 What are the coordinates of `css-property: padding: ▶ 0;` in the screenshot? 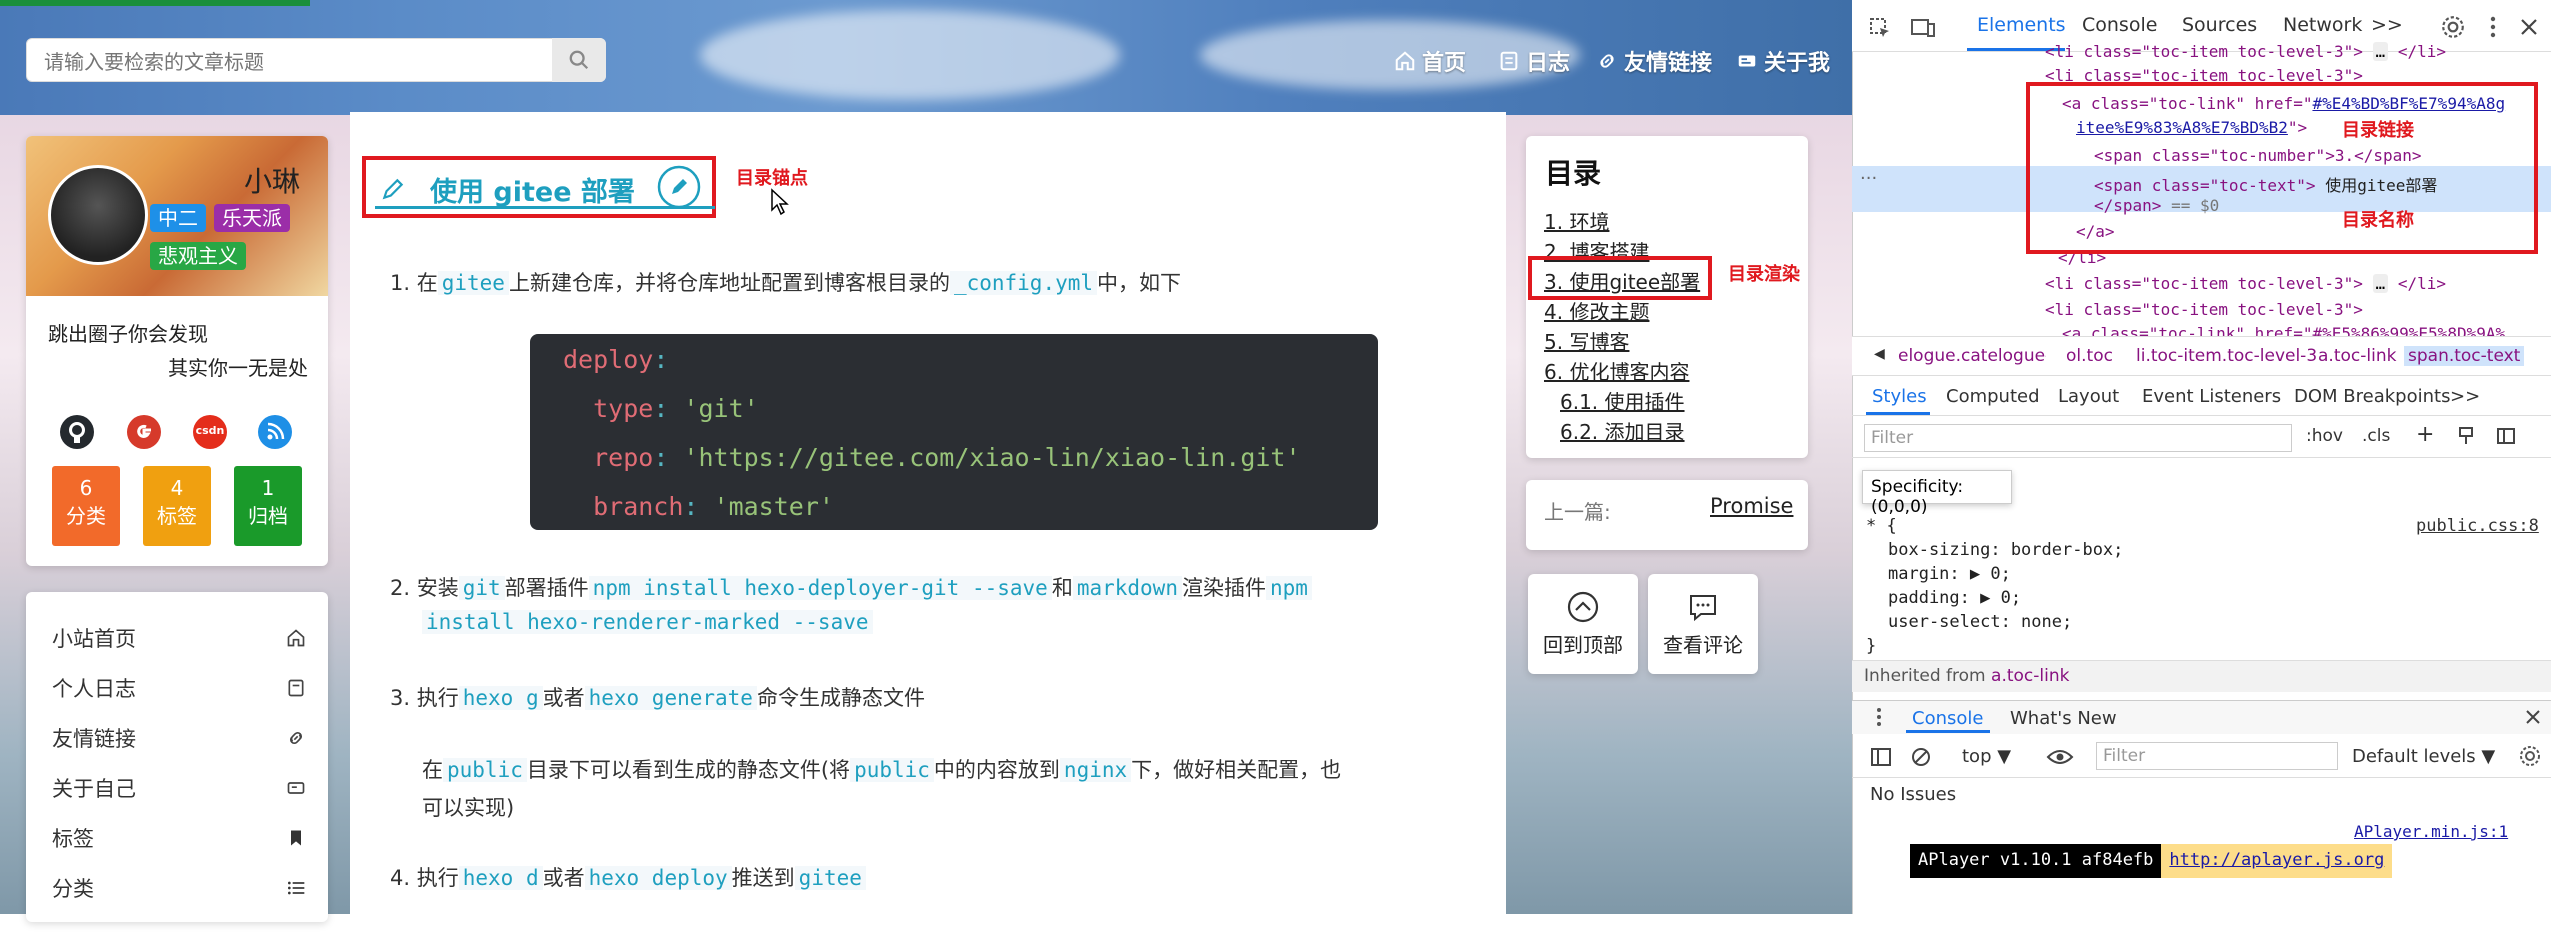 It's located at (1954, 598).